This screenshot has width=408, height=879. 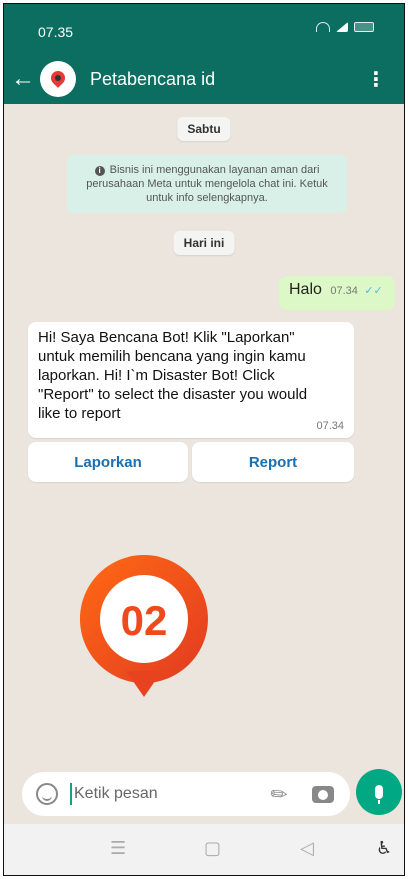 What do you see at coordinates (323, 794) in the screenshot?
I see `camera-icon` at bounding box center [323, 794].